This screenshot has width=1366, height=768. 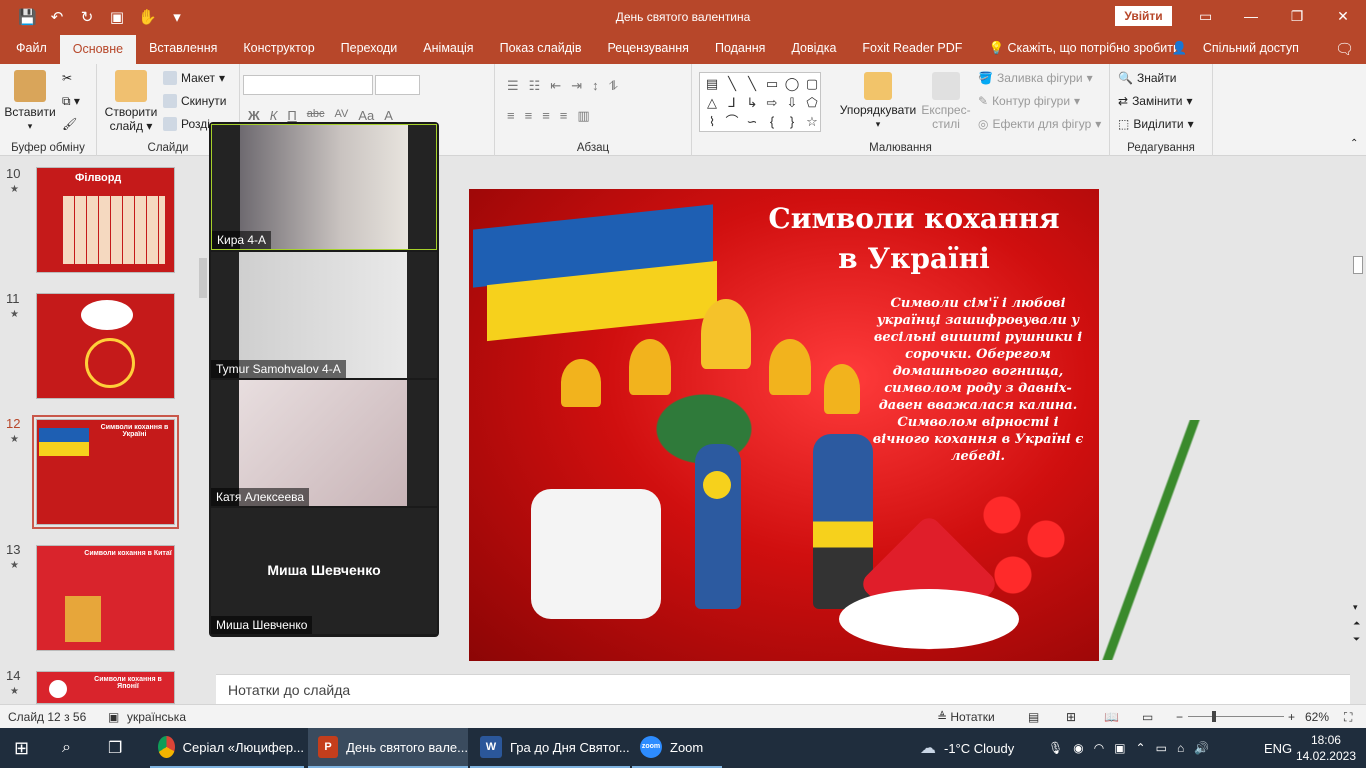 I want to click on columns-icon: ▥, so click(x=583, y=116).